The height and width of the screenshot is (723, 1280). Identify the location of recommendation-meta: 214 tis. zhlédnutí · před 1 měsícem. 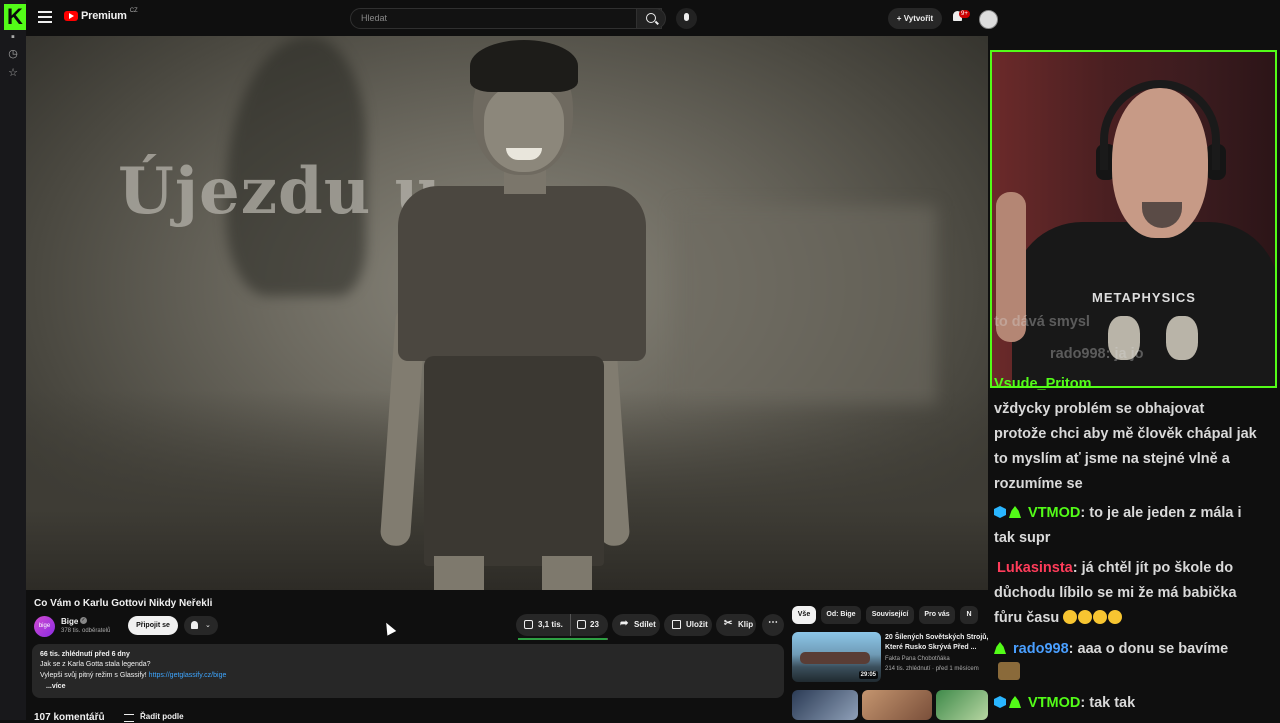
(932, 669).